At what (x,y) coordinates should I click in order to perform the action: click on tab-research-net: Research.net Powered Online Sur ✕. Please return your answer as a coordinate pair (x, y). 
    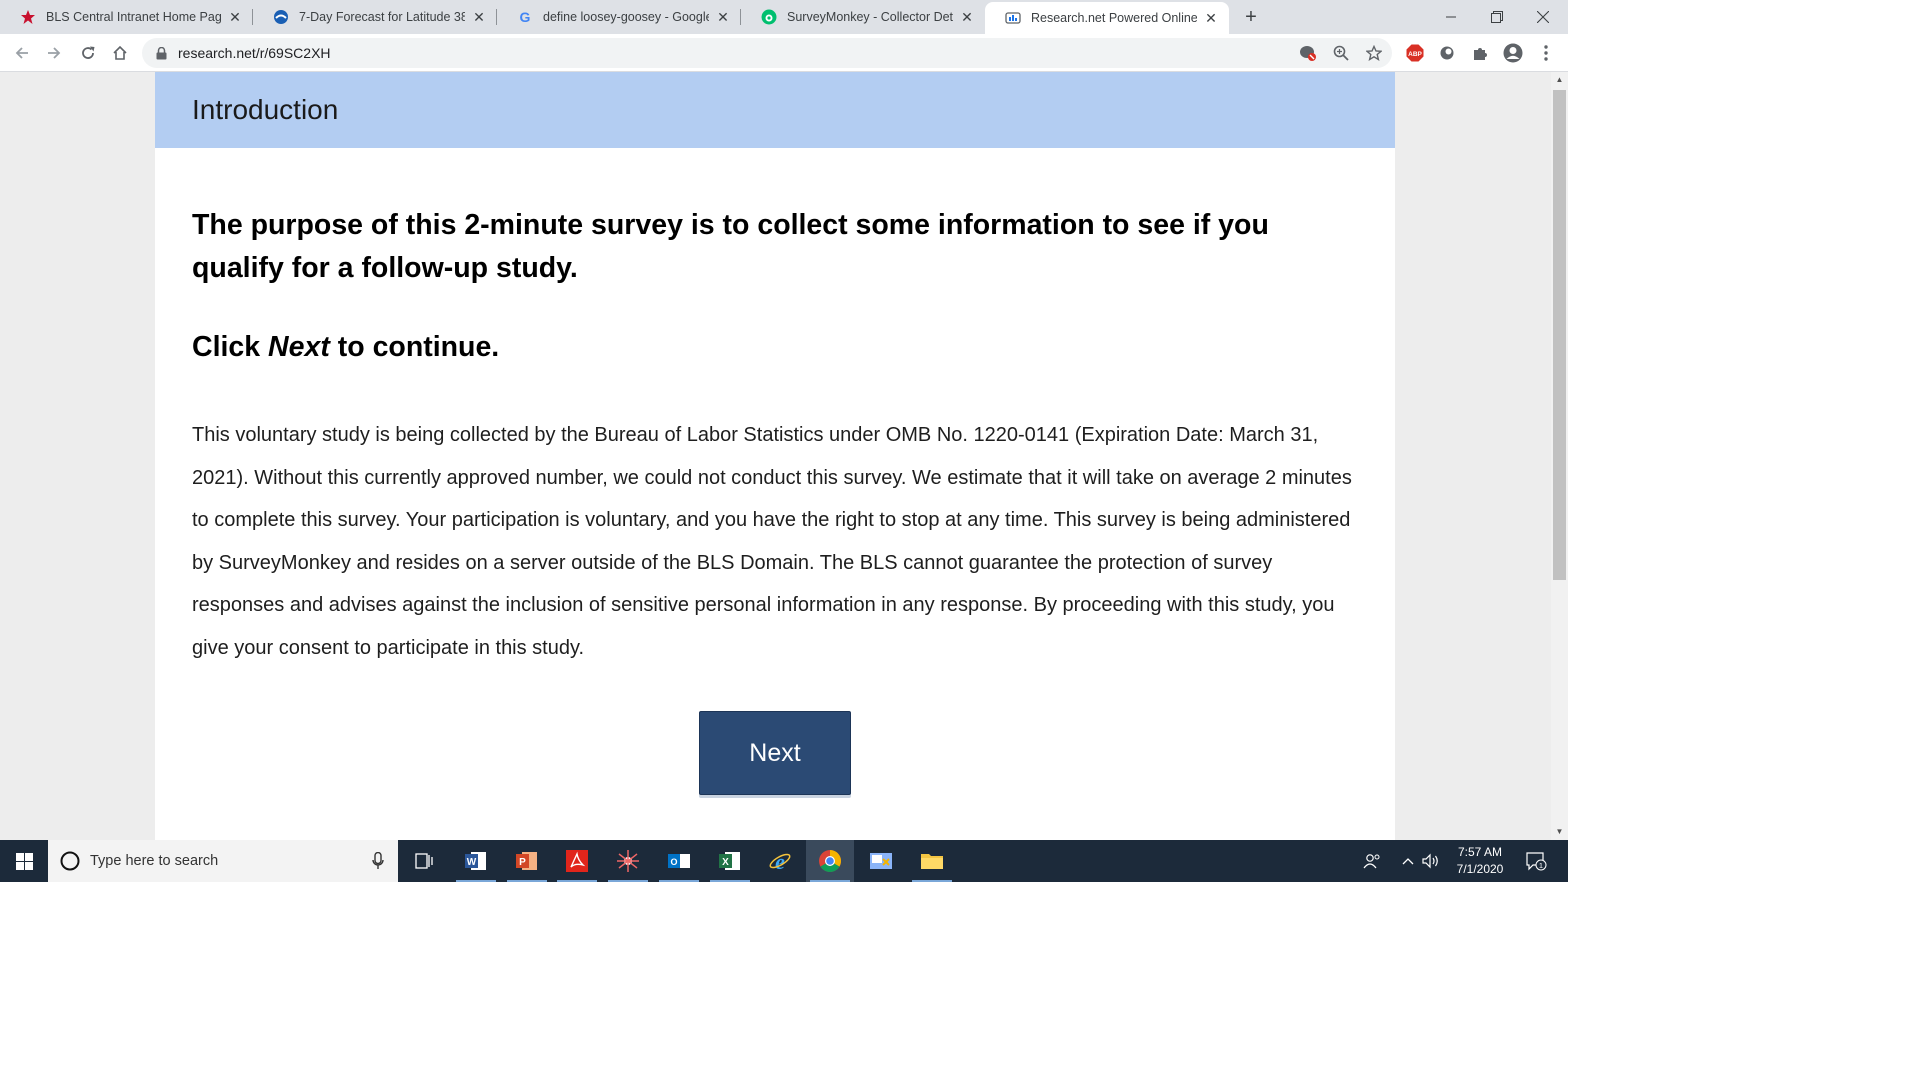
    Looking at the image, I should click on (1107, 18).